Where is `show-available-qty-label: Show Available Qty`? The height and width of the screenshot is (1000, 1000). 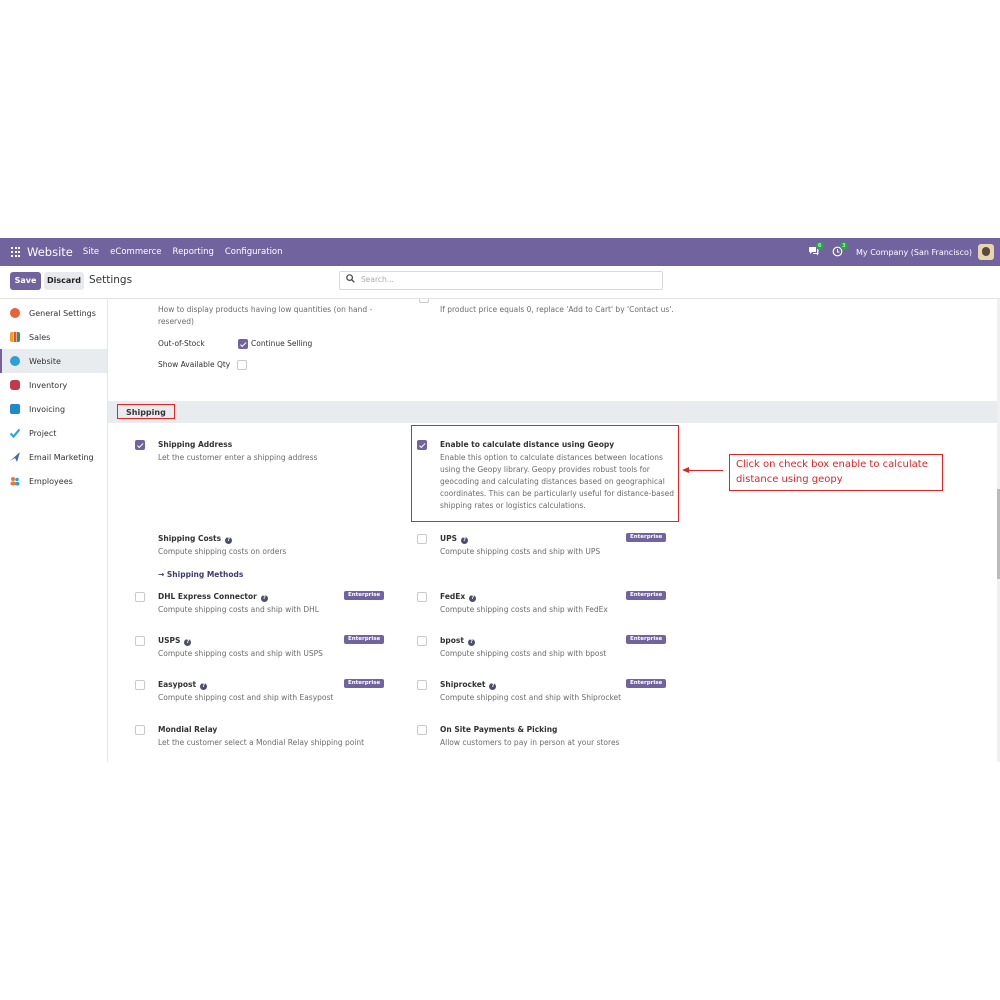 show-available-qty-label: Show Available Qty is located at coordinates (194, 364).